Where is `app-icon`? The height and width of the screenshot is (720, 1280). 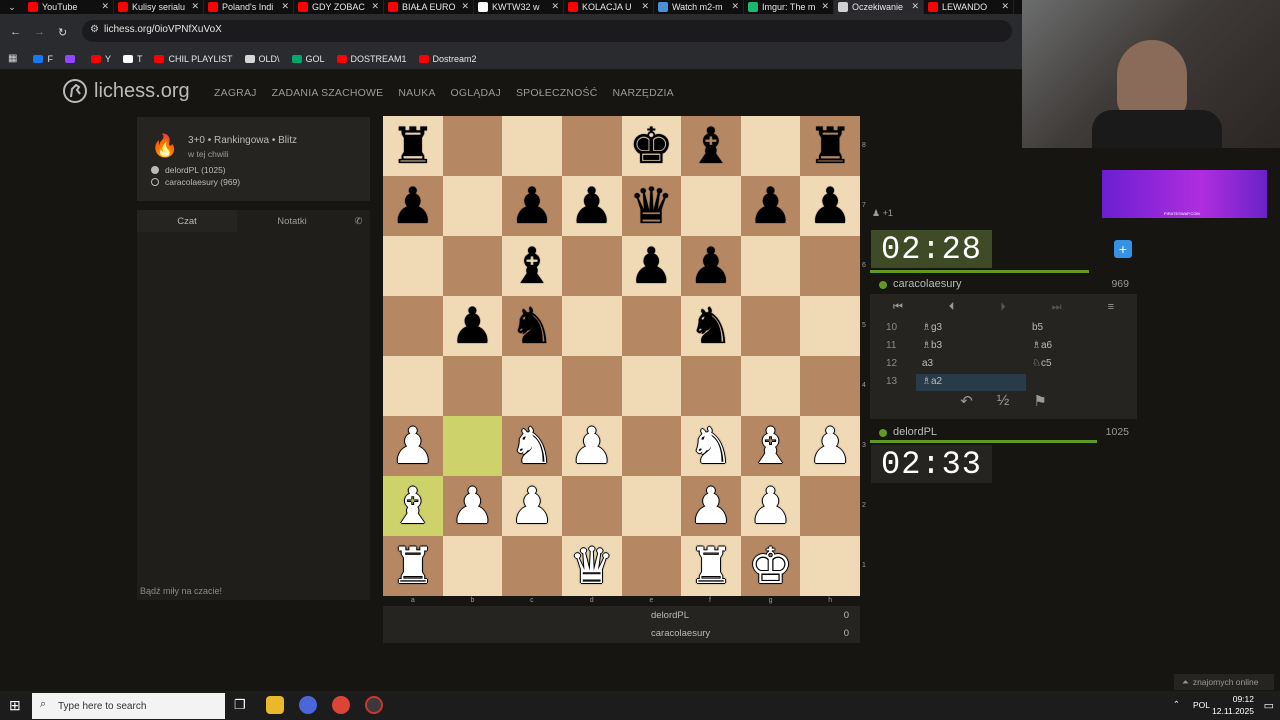
app-icon is located at coordinates (308, 705).